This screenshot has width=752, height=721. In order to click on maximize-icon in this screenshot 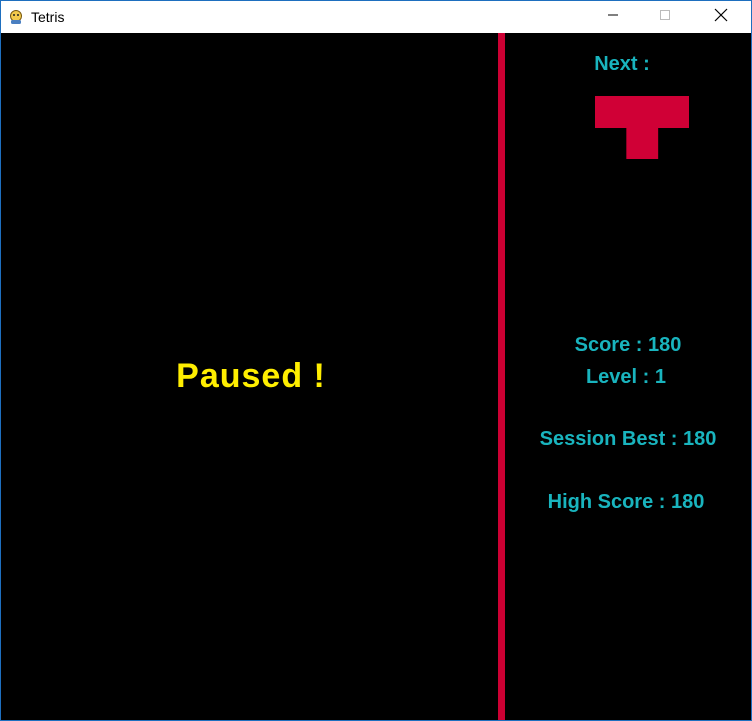, I will do `click(665, 17)`.